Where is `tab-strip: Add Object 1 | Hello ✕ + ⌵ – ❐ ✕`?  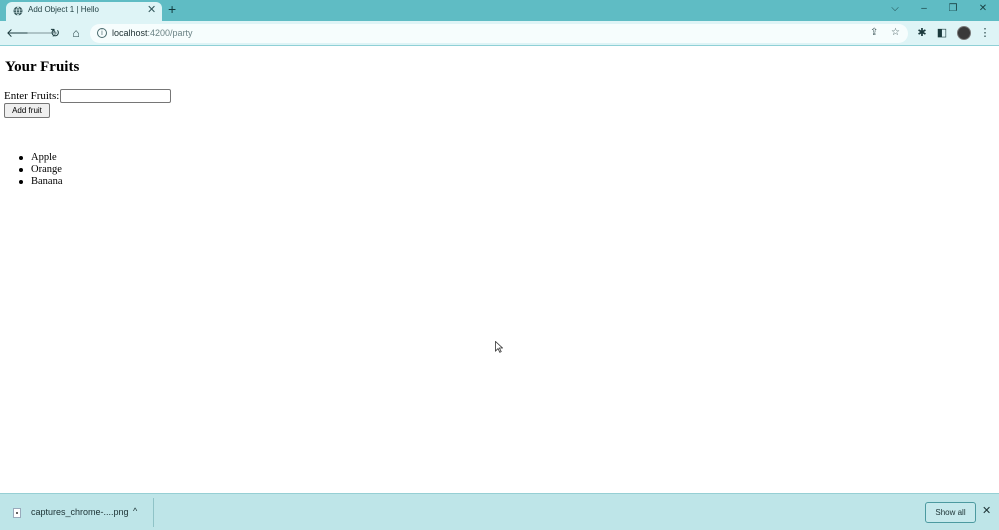 tab-strip: Add Object 1 | Hello ✕ + ⌵ – ❐ ✕ is located at coordinates (499, 10).